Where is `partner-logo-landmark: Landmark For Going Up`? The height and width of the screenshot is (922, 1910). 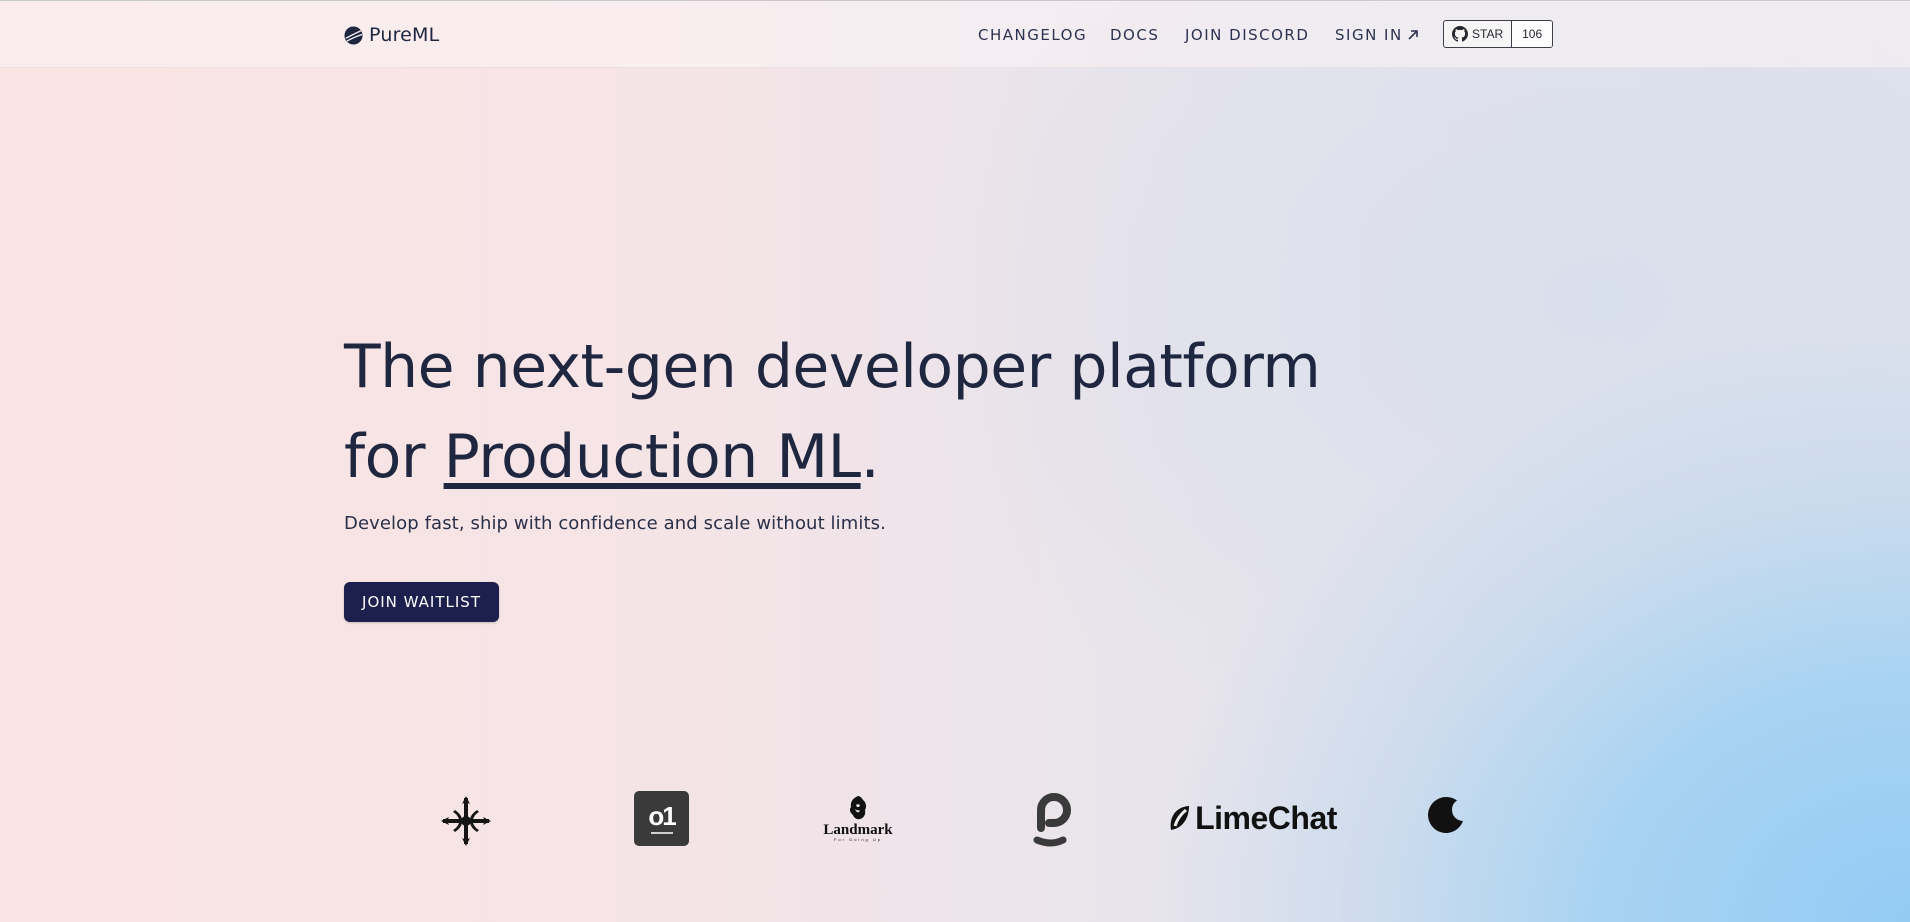 partner-logo-landmark: Landmark For Going Up is located at coordinates (858, 818).